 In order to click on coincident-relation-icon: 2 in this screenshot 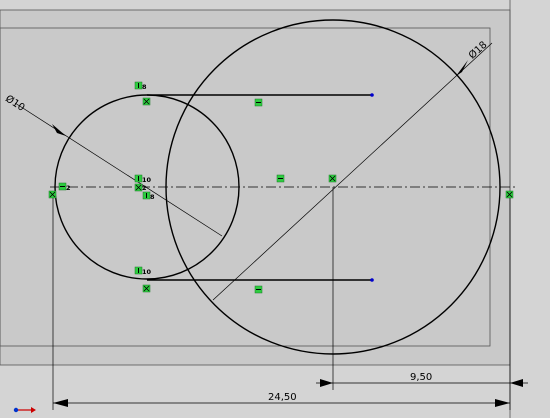, I will do `click(140, 187)`.